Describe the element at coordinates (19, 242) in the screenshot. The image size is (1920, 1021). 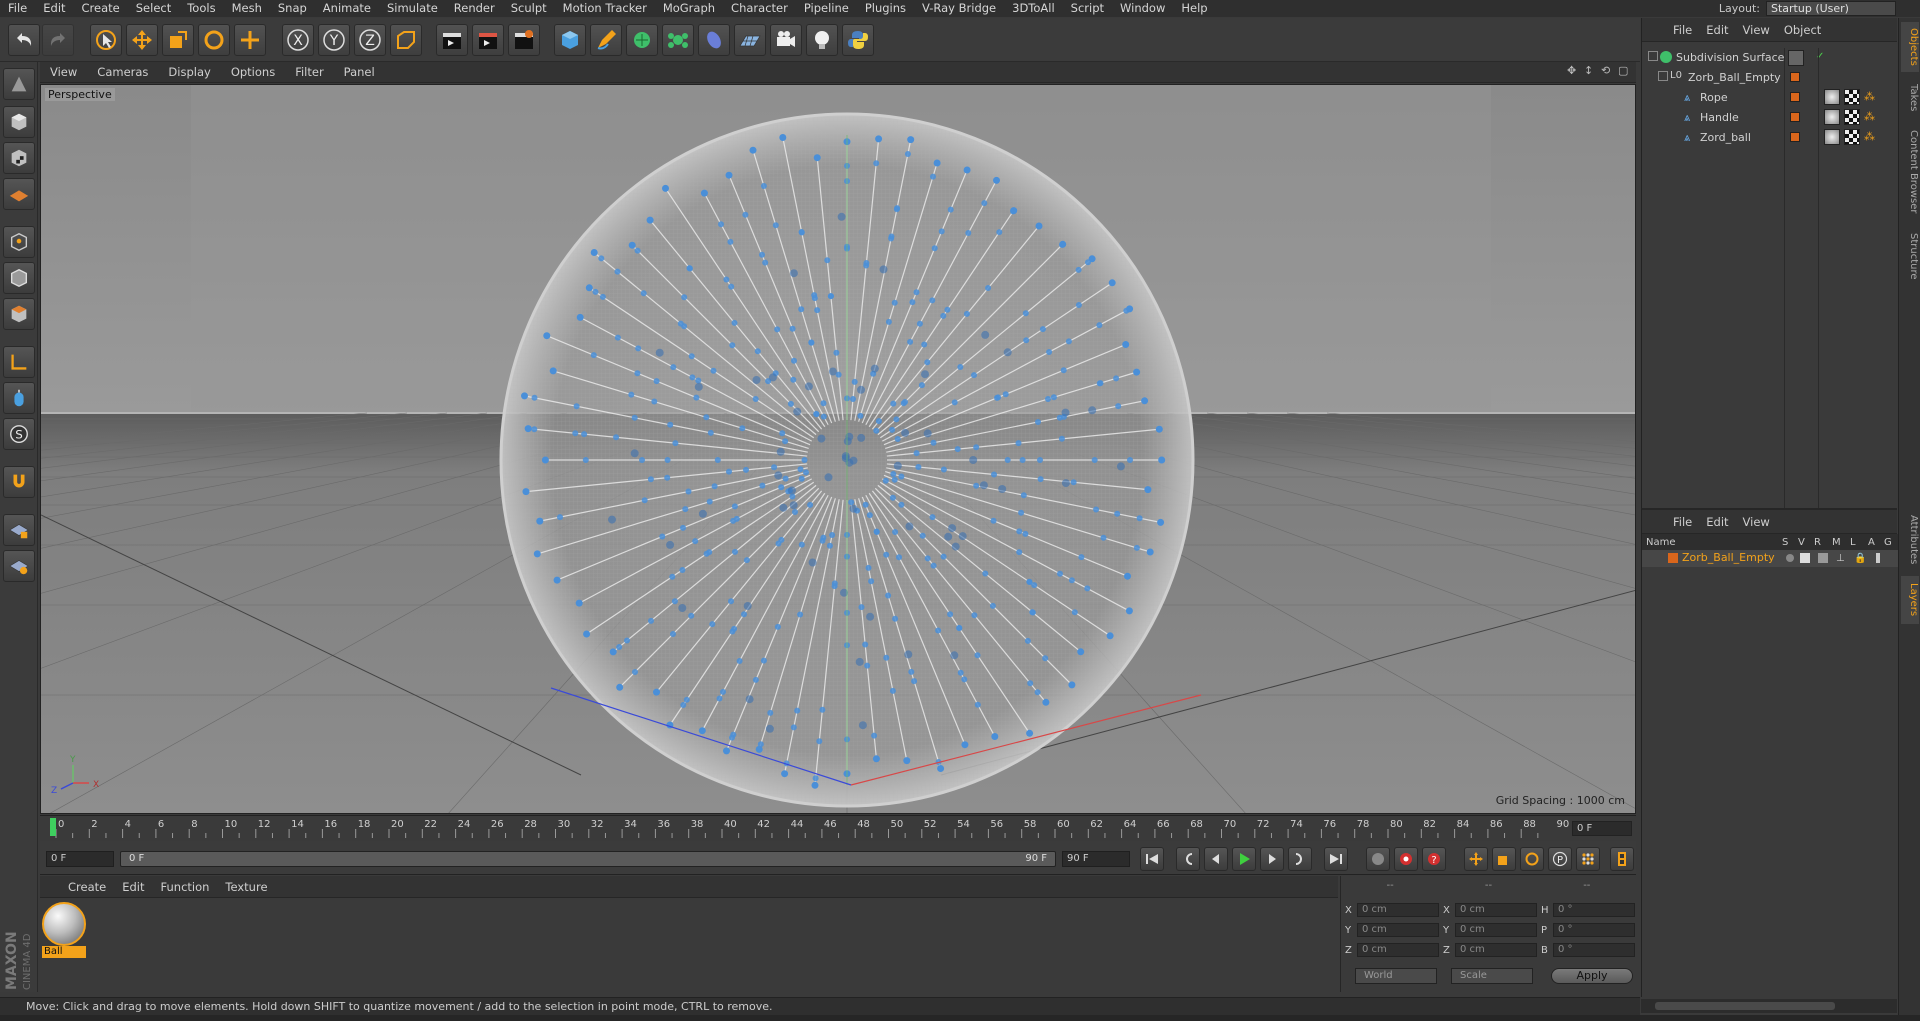
I see `points-mode-button` at that location.